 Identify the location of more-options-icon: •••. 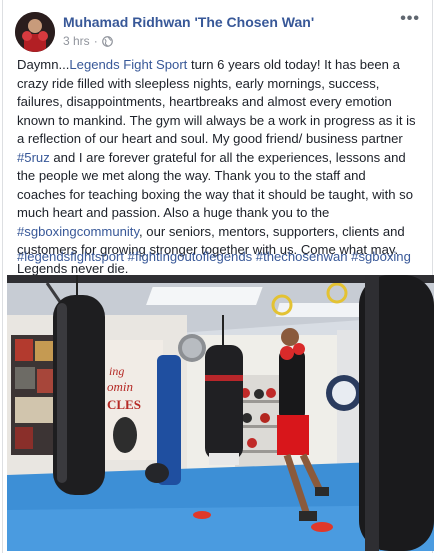
(410, 19).